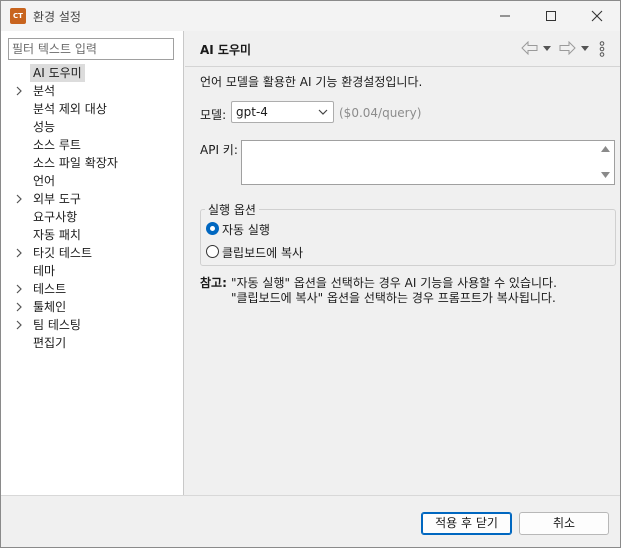  What do you see at coordinates (50, 343) in the screenshot?
I see `tree-item-label: 편집기` at bounding box center [50, 343].